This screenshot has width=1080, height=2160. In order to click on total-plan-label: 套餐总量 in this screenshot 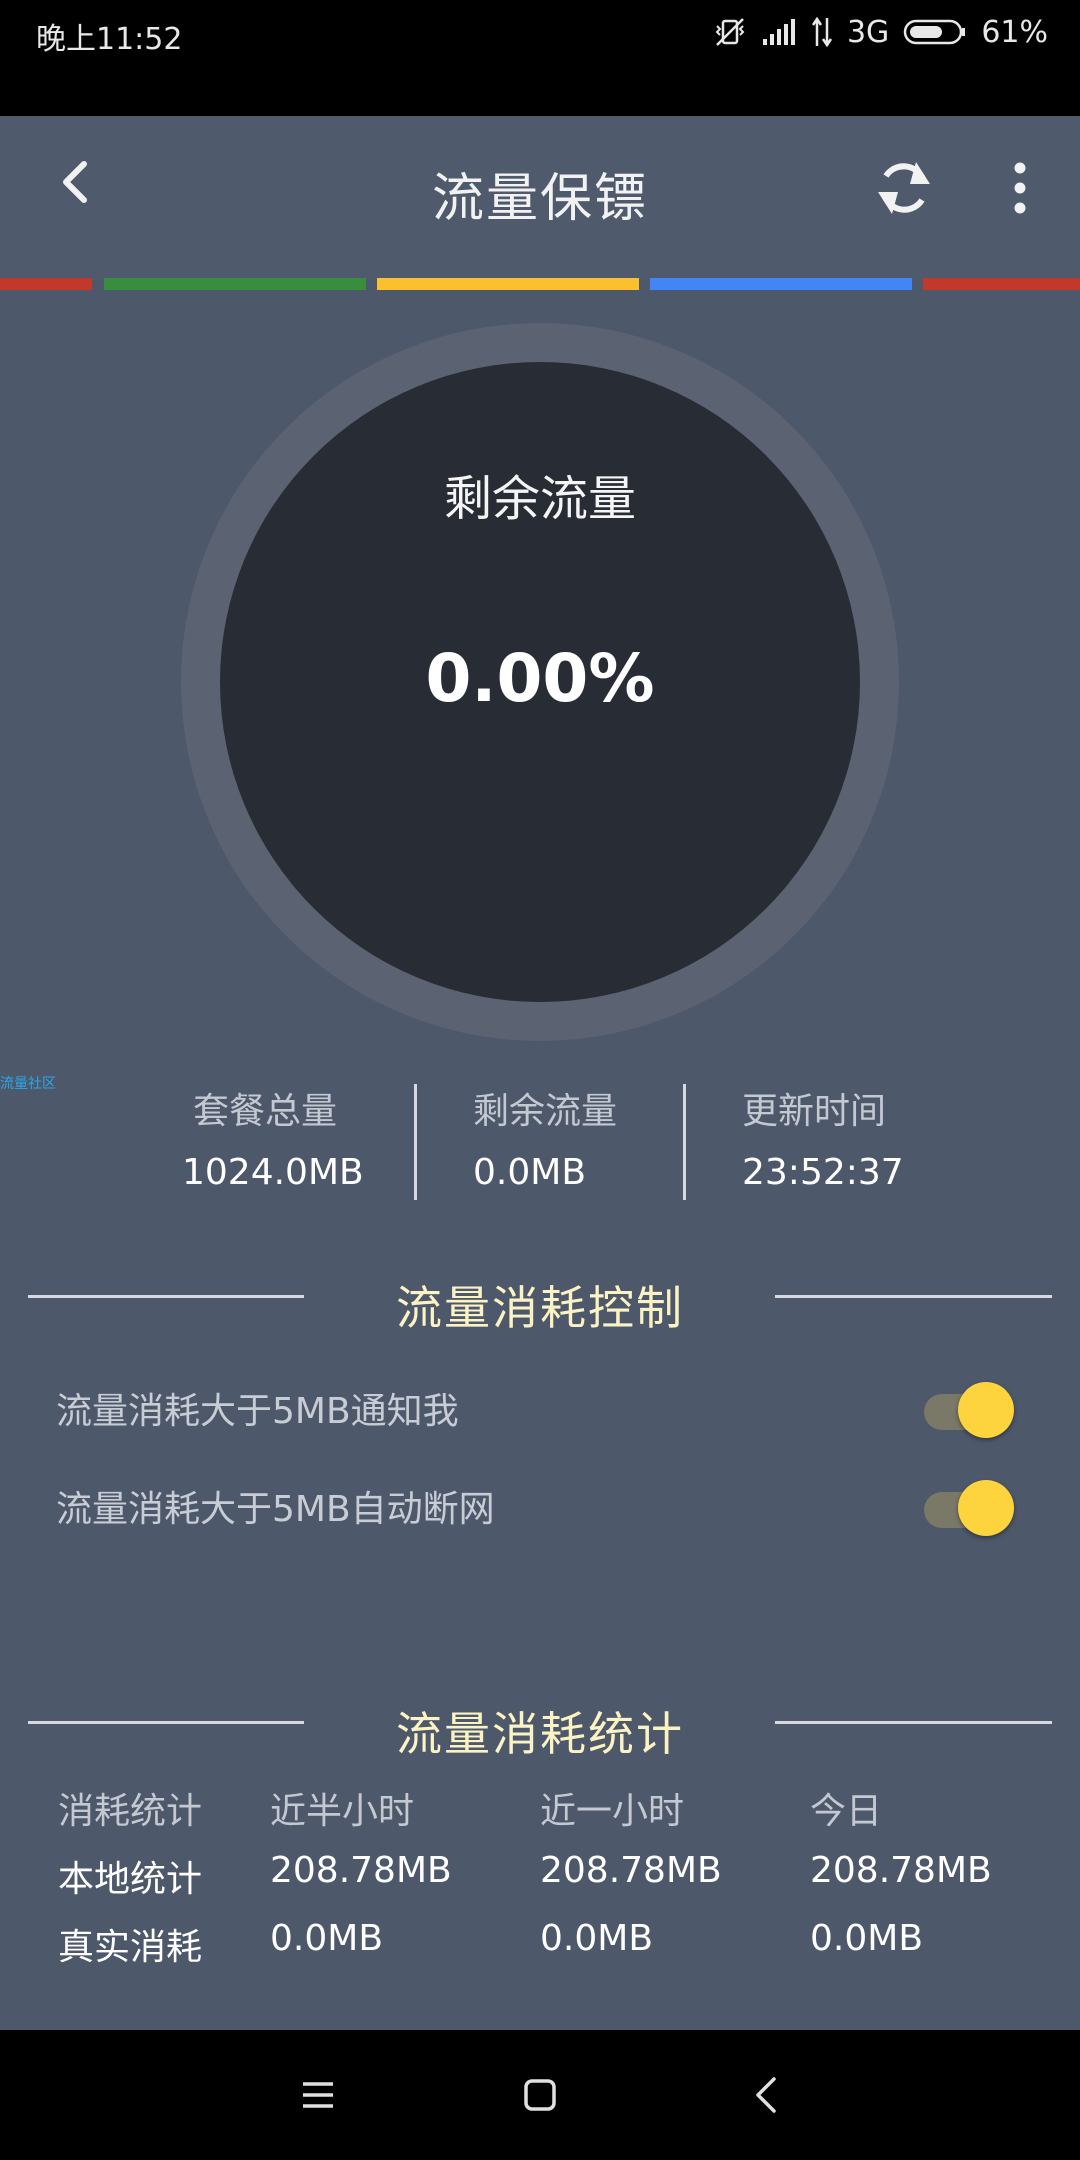, I will do `click(265, 1111)`.